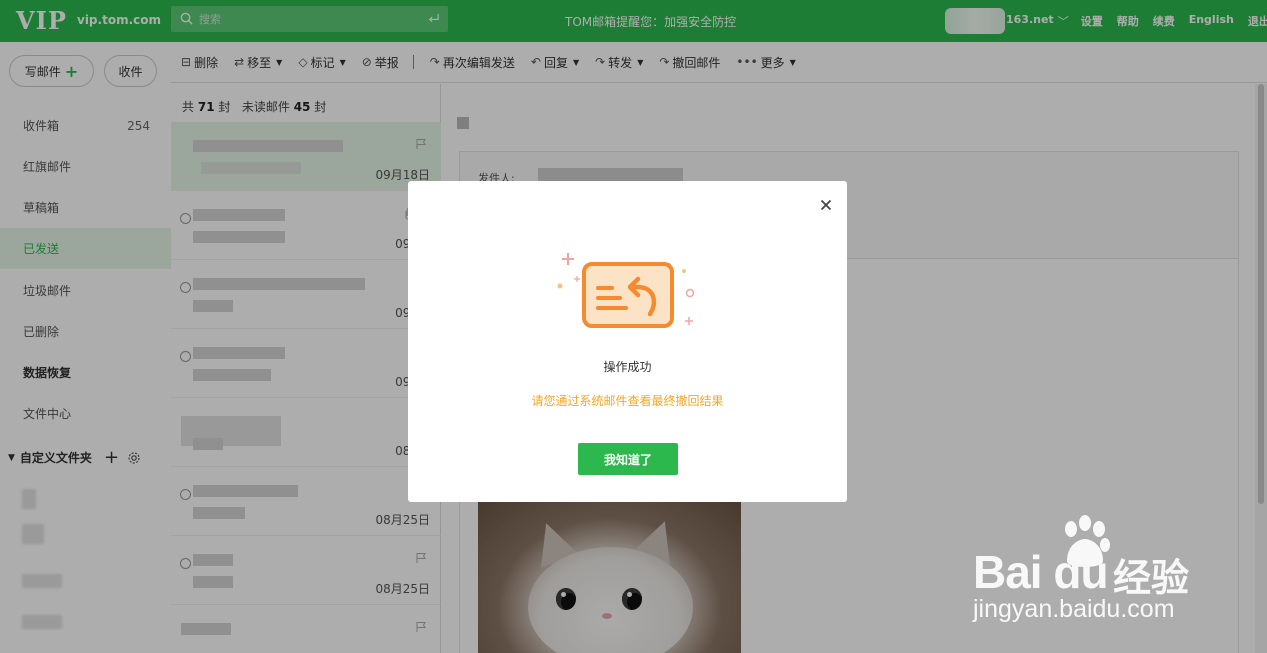 This screenshot has height=653, width=1267. I want to click on ok-button: 我知道了, so click(628, 459).